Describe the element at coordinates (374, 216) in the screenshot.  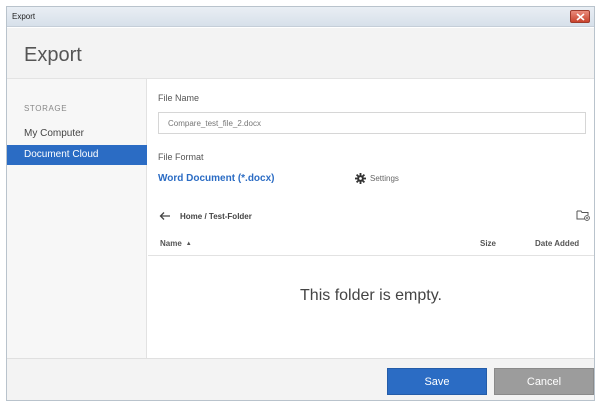
I see `folder-navigation: Home / Test-Folder` at that location.